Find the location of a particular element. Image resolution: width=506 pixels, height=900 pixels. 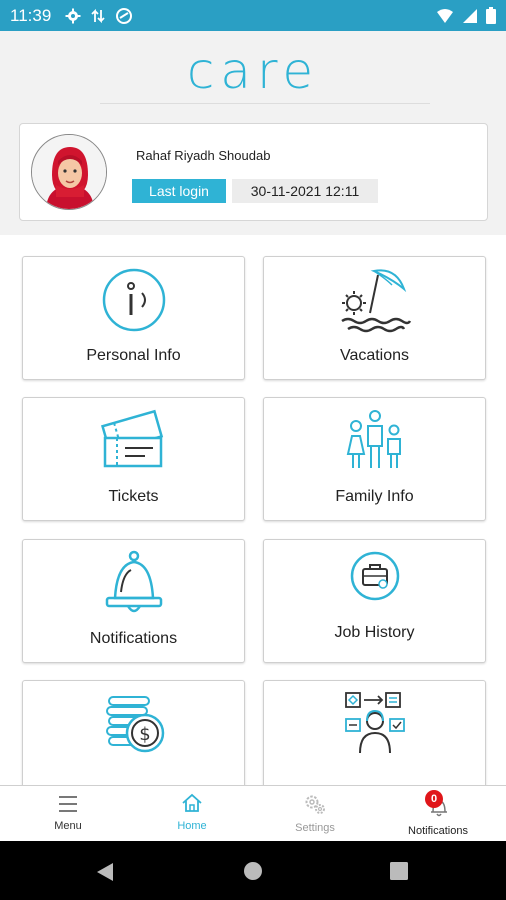

last-login-value: 30-11-2021 12:11 is located at coordinates (305, 191).